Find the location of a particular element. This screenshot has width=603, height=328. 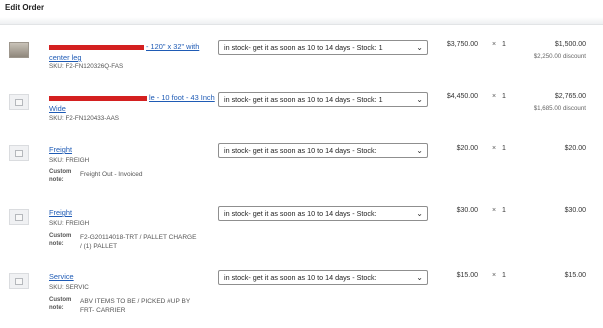

custom-note-value: Freight Out - Invoiced is located at coordinates (111, 174).